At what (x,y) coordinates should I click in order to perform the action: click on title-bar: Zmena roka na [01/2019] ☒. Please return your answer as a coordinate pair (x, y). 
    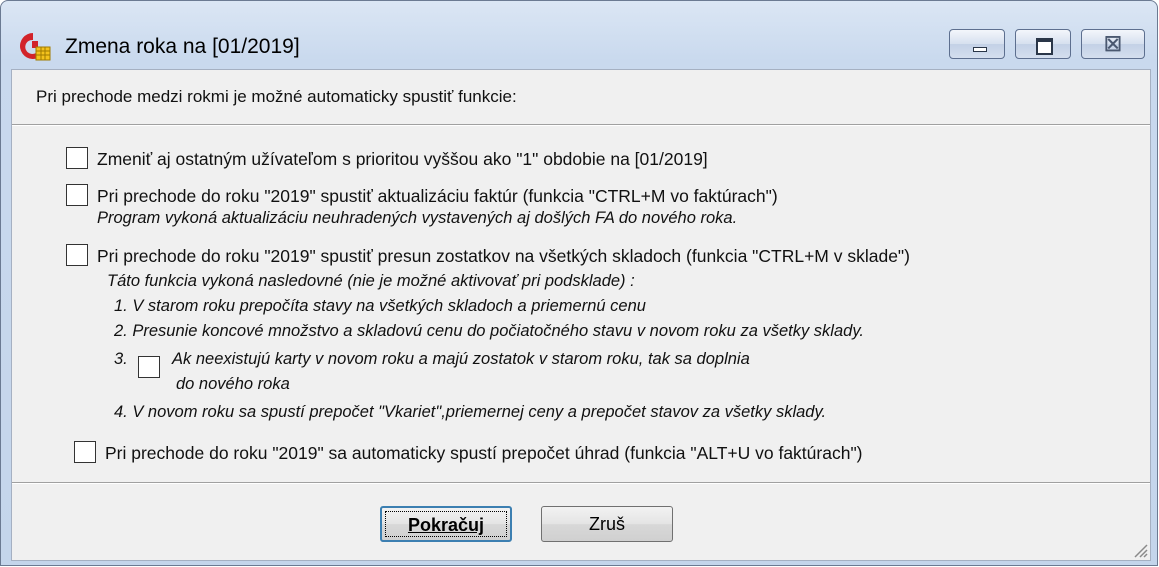
    Looking at the image, I should click on (579, 36).